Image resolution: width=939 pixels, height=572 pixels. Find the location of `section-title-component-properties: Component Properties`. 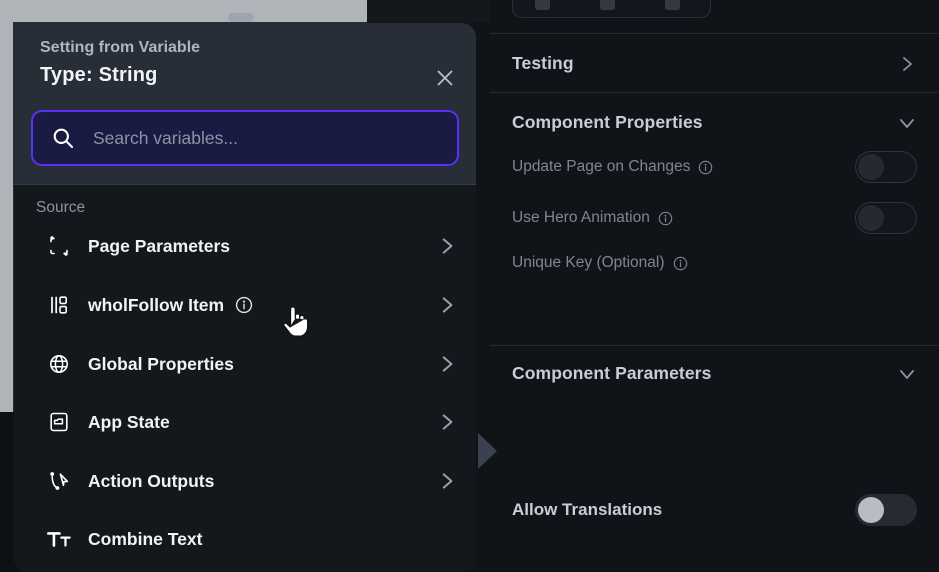

section-title-component-properties: Component Properties is located at coordinates (607, 122).